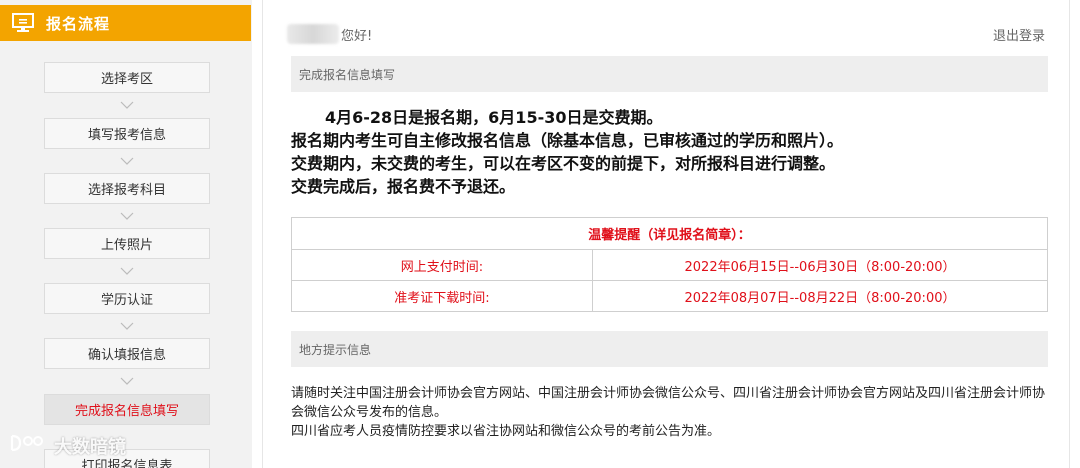  What do you see at coordinates (820, 296) in the screenshot?
I see `ticket-download-value: 2022年08月07日--08月22日（8:00-20:00）` at bounding box center [820, 296].